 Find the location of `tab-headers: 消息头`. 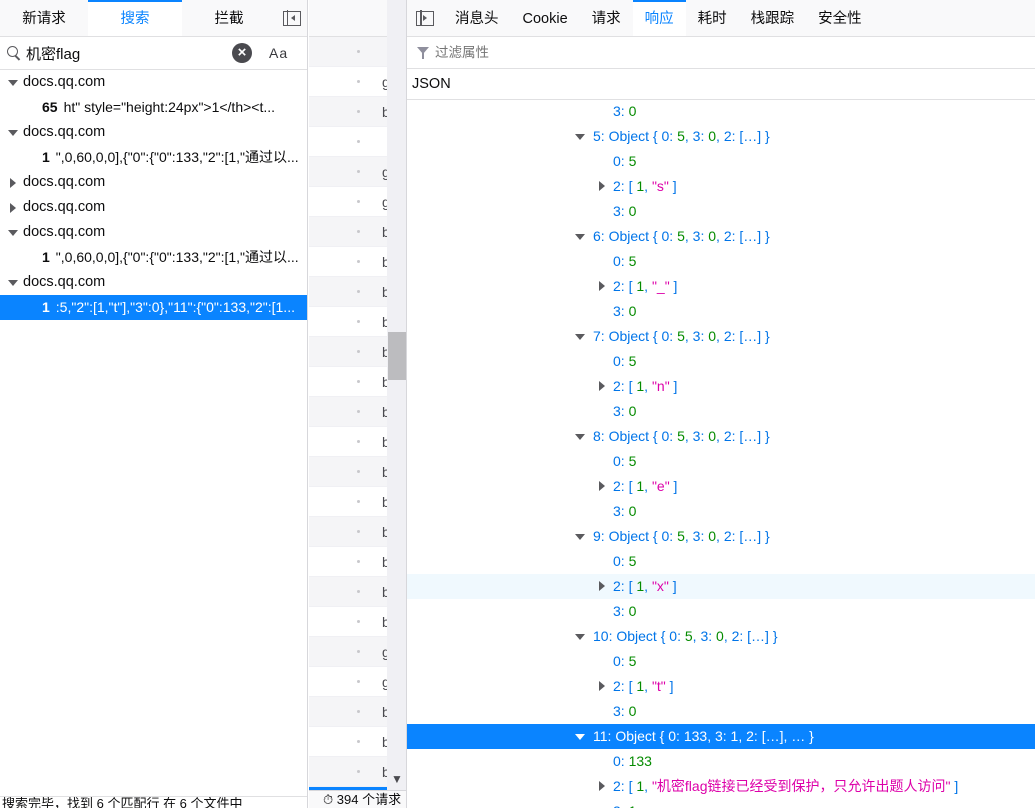

tab-headers: 消息头 is located at coordinates (477, 18).